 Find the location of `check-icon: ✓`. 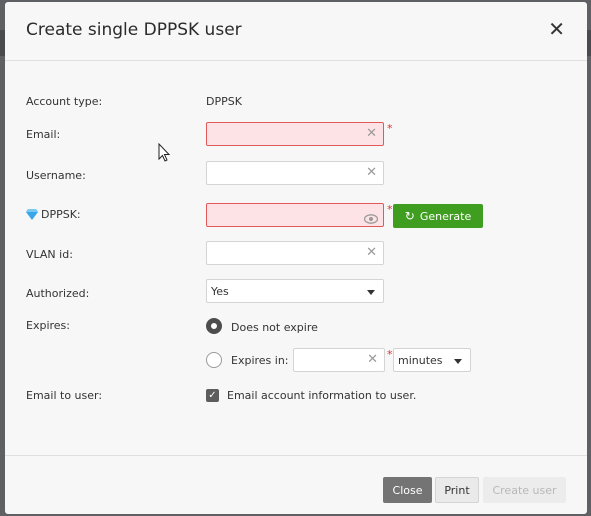

check-icon: ✓ is located at coordinates (212, 395).